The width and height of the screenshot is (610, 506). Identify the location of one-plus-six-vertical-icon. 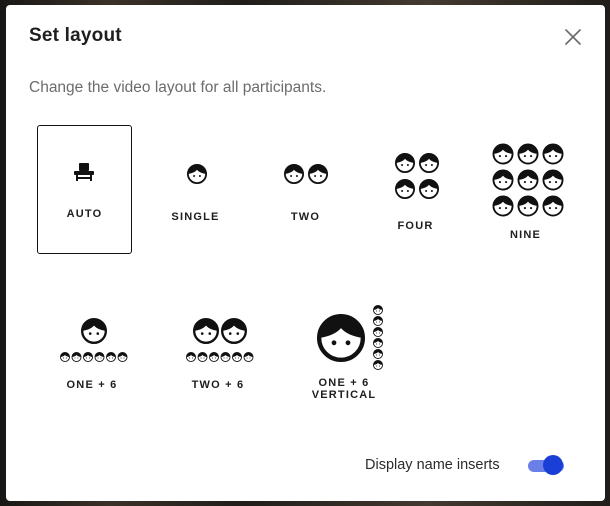
(350, 337).